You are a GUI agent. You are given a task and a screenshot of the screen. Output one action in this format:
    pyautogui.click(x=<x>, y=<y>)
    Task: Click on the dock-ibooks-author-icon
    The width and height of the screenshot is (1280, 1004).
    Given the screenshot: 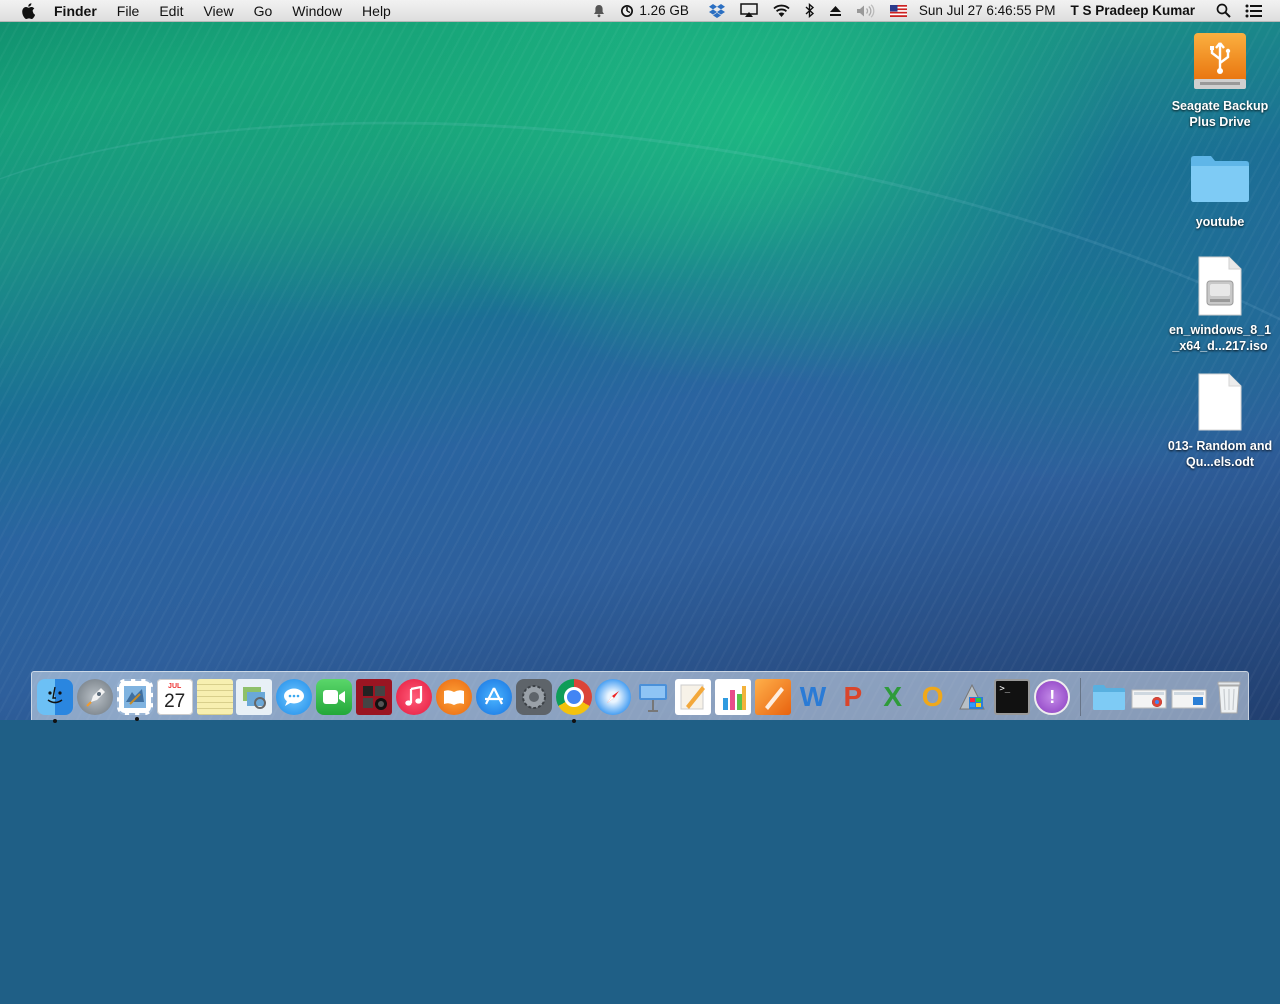 What is the action you would take?
    pyautogui.click(x=773, y=697)
    